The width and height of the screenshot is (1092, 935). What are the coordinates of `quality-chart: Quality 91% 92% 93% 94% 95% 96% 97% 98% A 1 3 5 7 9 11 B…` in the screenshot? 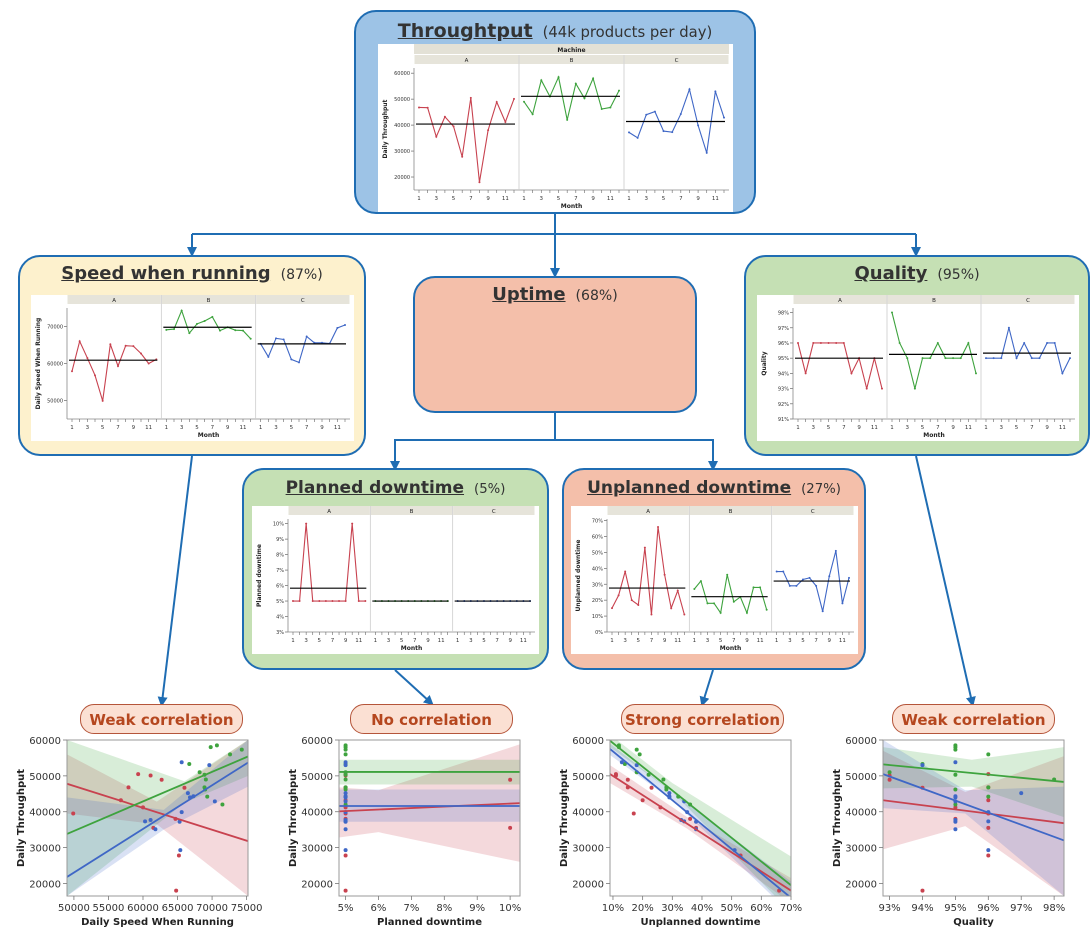 It's located at (918, 368).